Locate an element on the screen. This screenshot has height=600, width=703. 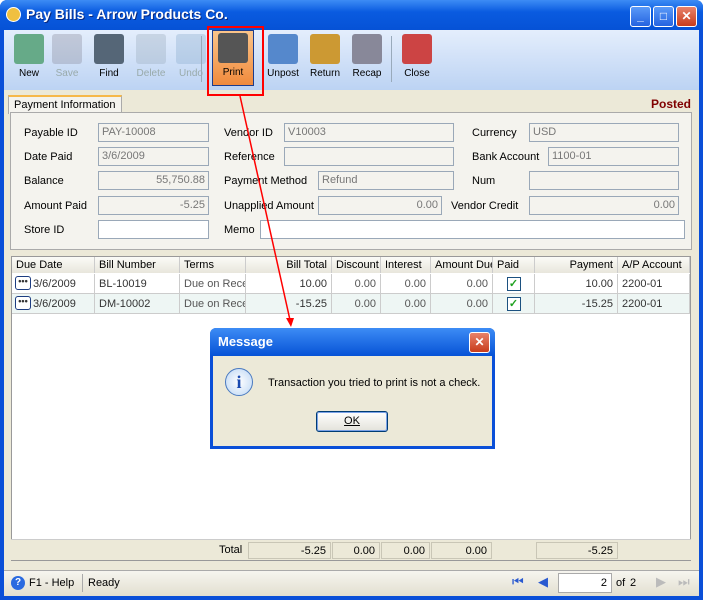
ok-button: OK is located at coordinates (352, 421).